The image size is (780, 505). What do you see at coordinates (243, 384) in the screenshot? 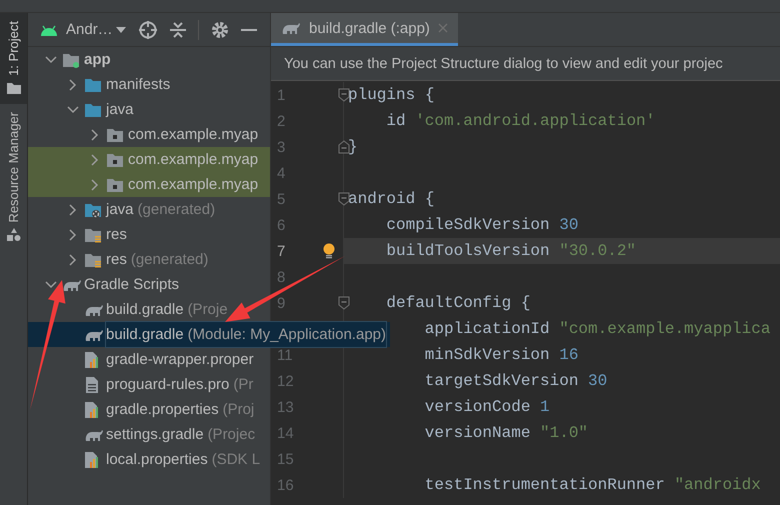
I see `tree-item-hint: (Pr` at bounding box center [243, 384].